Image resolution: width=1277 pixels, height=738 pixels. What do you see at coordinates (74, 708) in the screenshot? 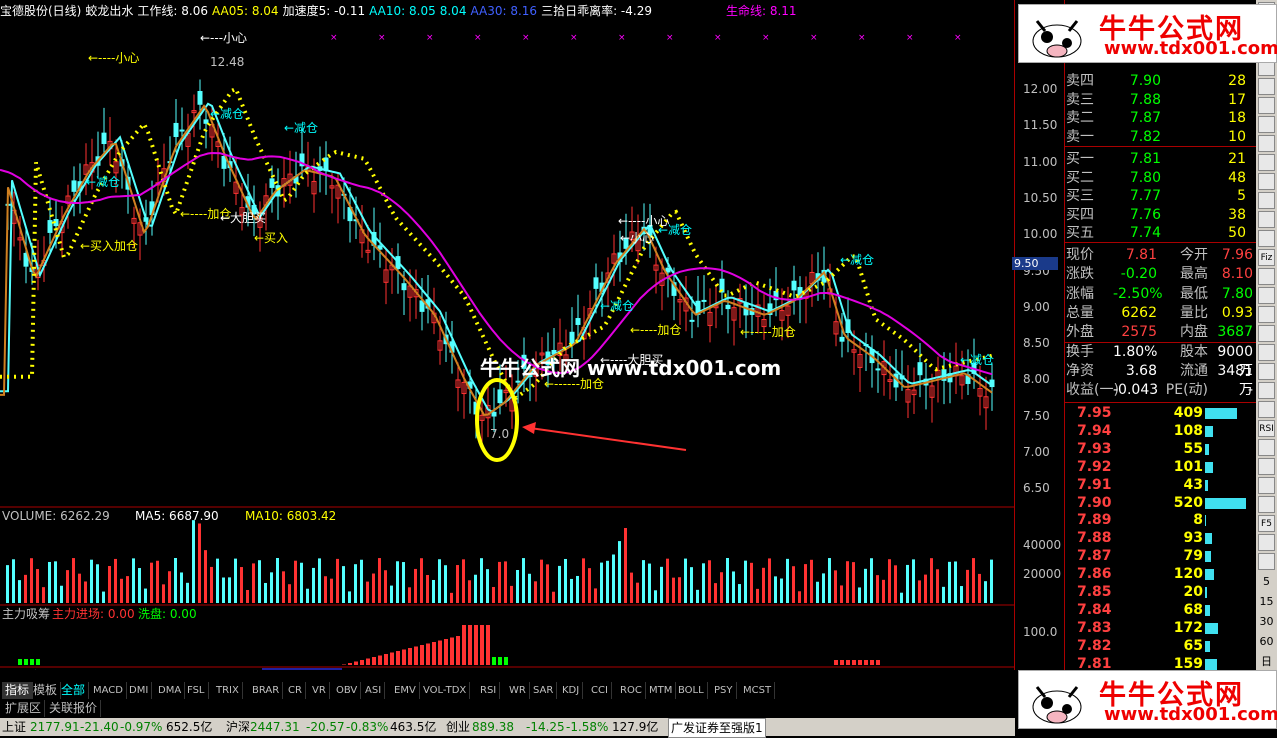
I see `extension-tab: 关联报价` at bounding box center [74, 708].